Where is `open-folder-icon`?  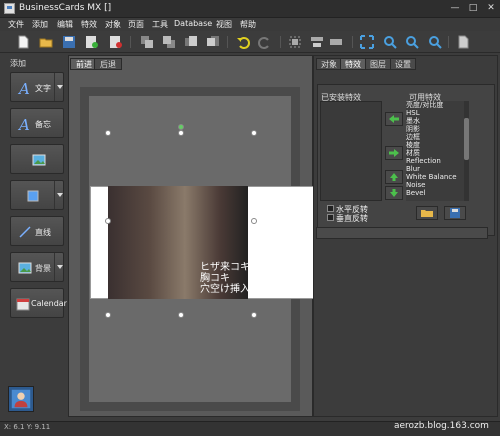
open-folder-icon is located at coordinates (46, 42).